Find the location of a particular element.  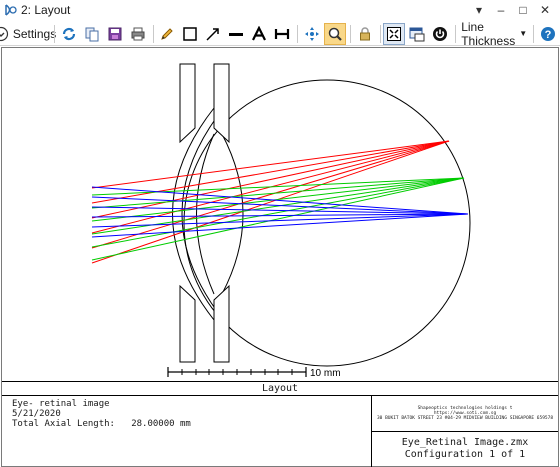

file-name: Eye_Retinal Image.zmx is located at coordinates (465, 442).